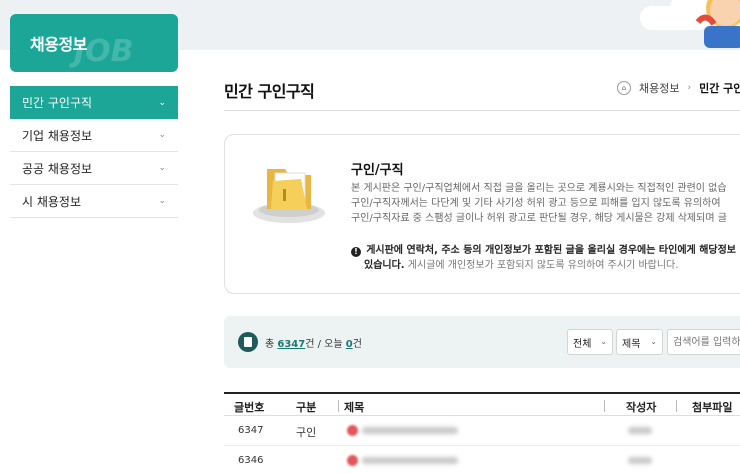 The height and width of the screenshot is (473, 740). What do you see at coordinates (631, 344) in the screenshot?
I see `field-select-value: 제목` at bounding box center [631, 344].